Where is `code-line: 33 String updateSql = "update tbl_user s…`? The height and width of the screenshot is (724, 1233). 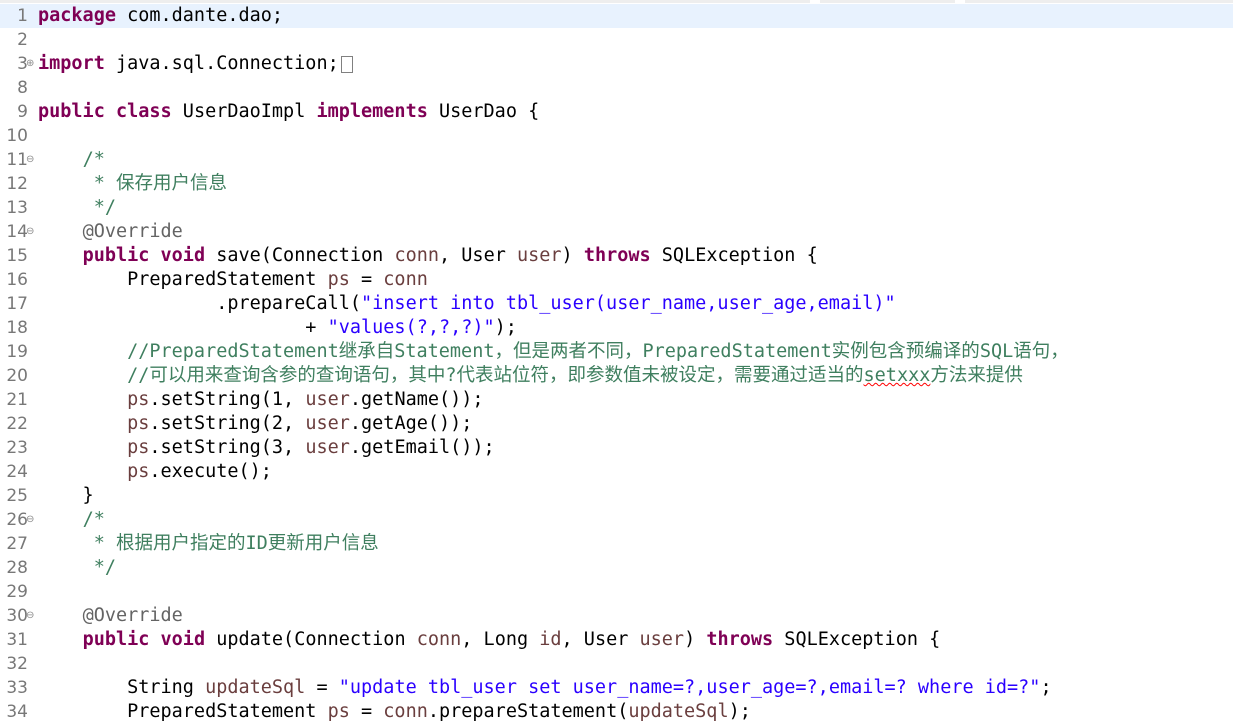 code-line: 33 String updateSql = "update tbl_user s… is located at coordinates (616, 688).